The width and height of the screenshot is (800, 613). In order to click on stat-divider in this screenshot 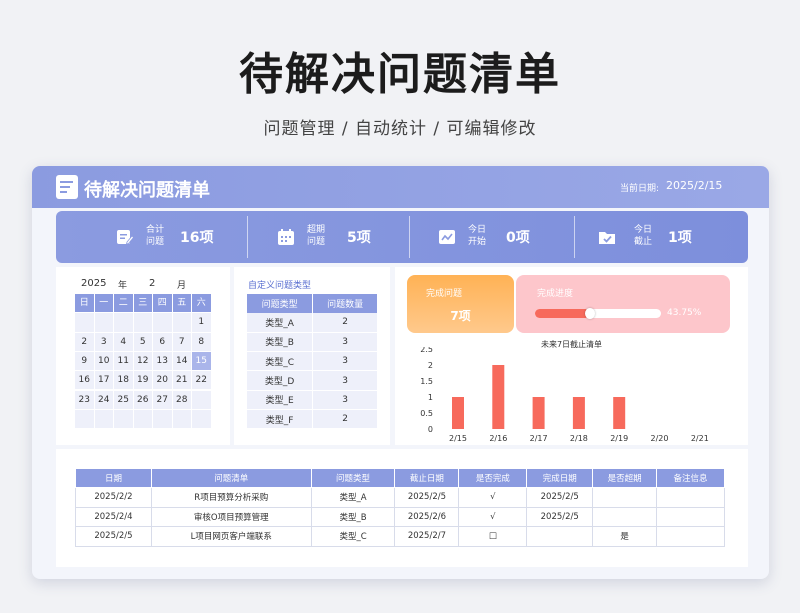, I will do `click(247, 237)`.